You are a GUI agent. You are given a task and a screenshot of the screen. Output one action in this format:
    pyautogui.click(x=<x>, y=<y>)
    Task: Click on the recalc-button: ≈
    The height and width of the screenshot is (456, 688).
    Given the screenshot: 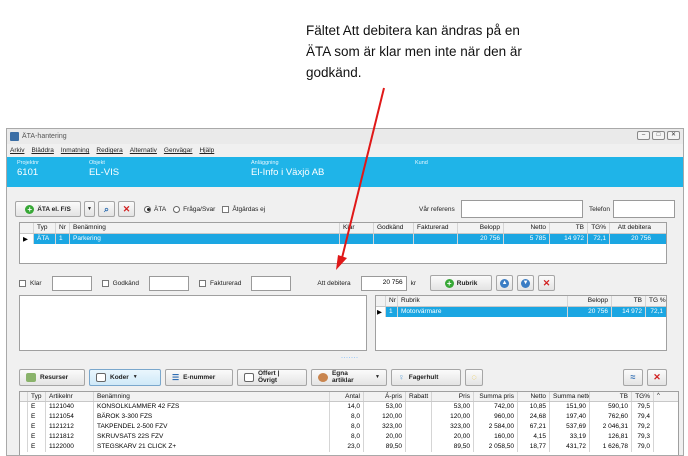 What is the action you would take?
    pyautogui.click(x=633, y=377)
    